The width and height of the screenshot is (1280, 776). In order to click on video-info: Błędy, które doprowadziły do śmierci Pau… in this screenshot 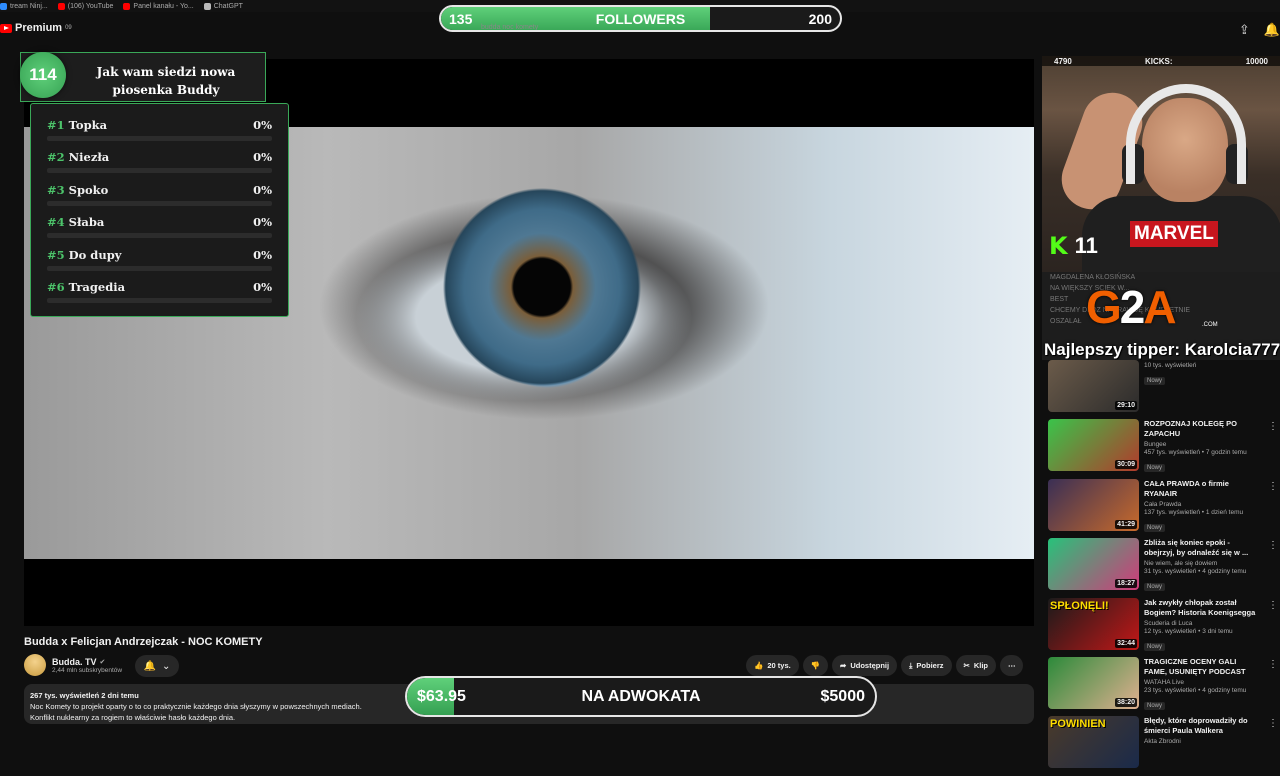, I will do `click(1201, 731)`.